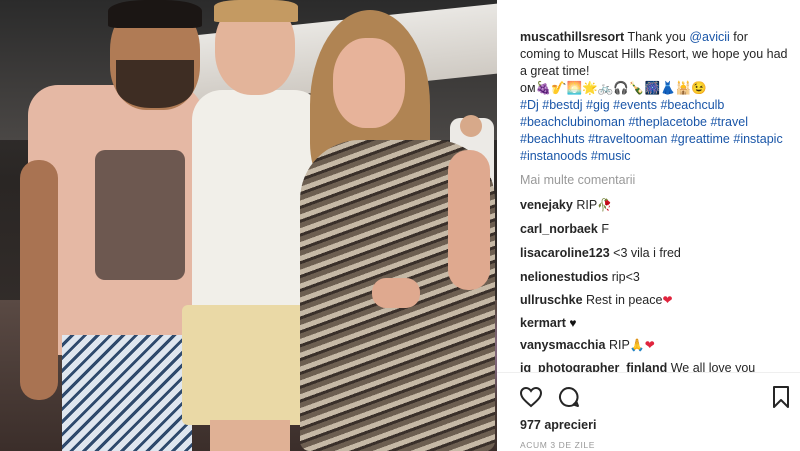  I want to click on photo-man-left-hair, so click(155, 14).